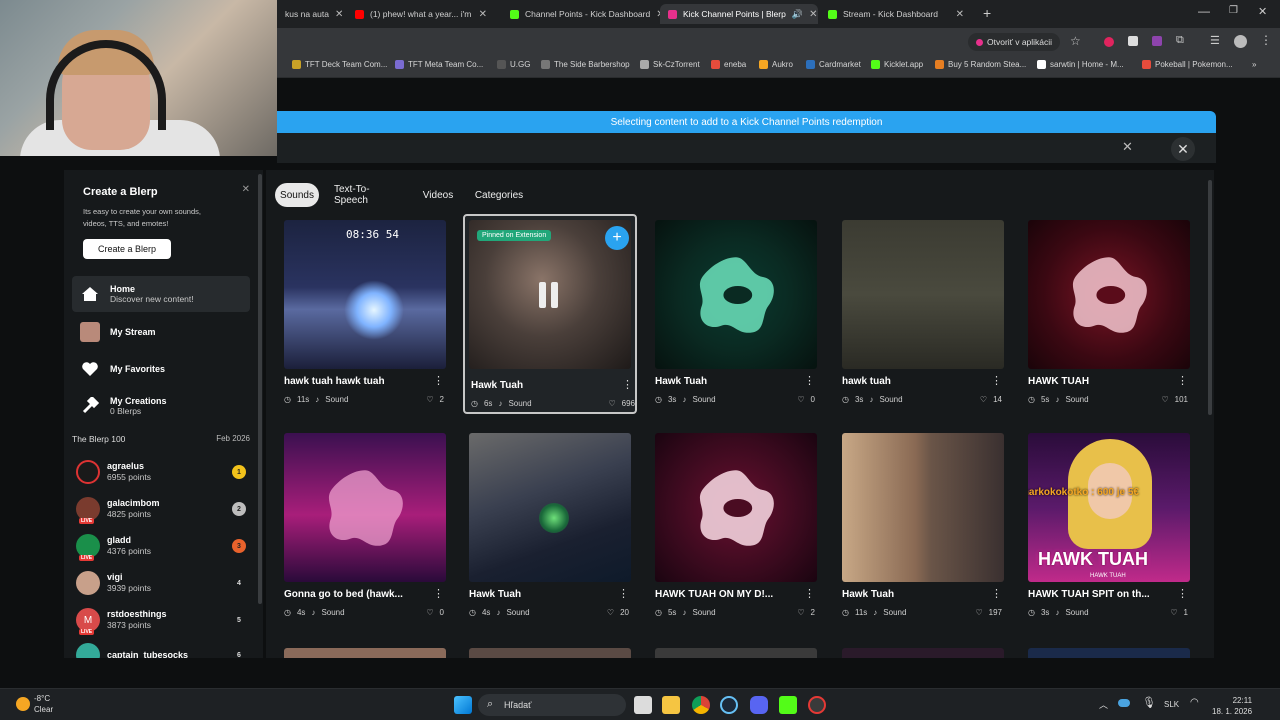 The image size is (1280, 720). Describe the element at coordinates (1124, 703) in the screenshot. I see `onedrive-icon` at that location.